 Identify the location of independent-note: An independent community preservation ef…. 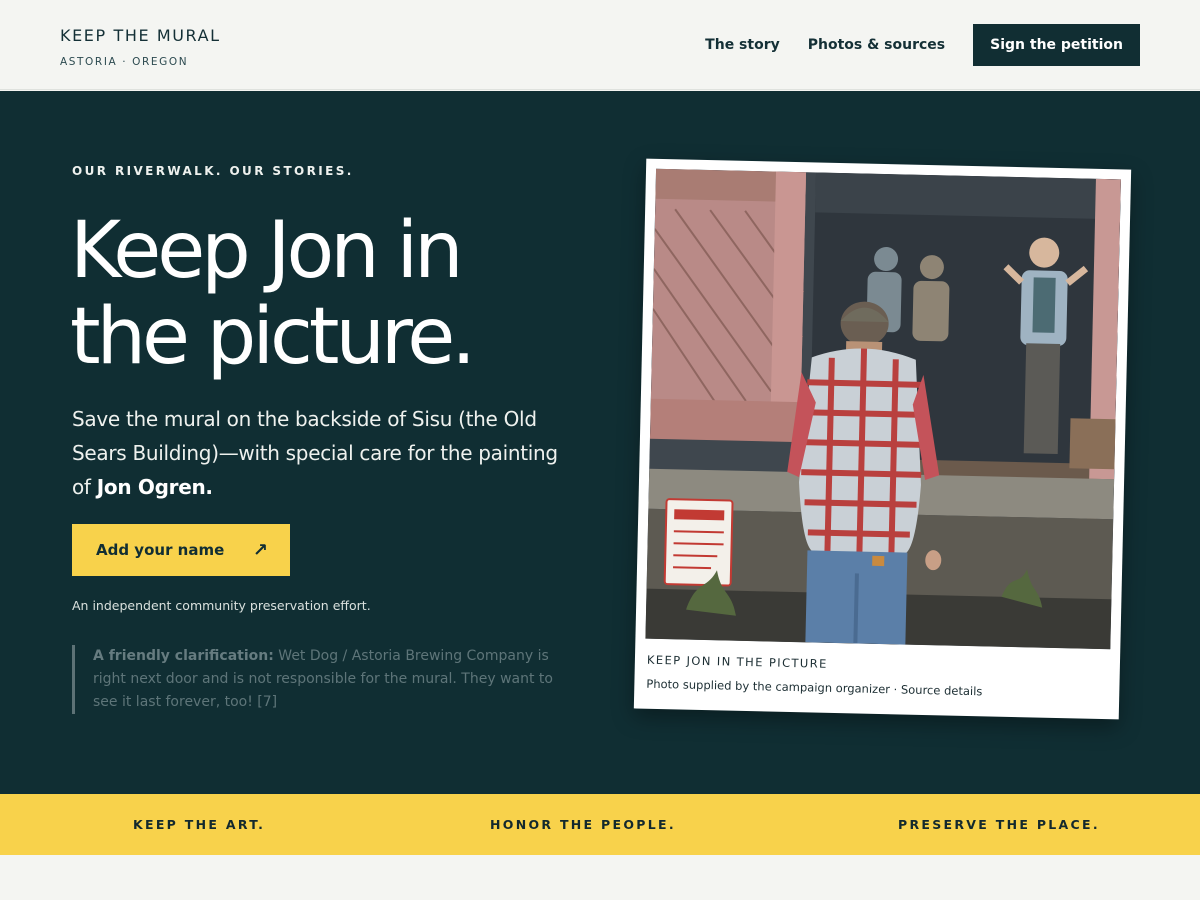
(221, 605).